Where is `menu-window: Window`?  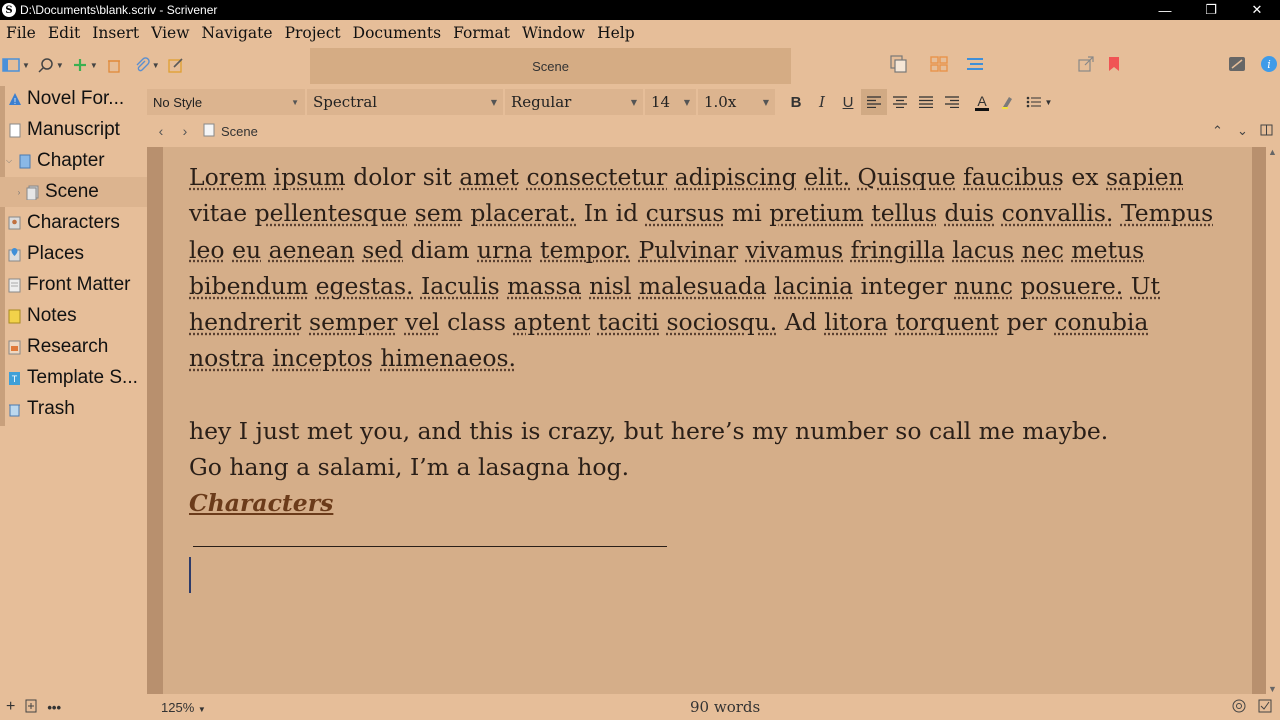 menu-window: Window is located at coordinates (553, 33).